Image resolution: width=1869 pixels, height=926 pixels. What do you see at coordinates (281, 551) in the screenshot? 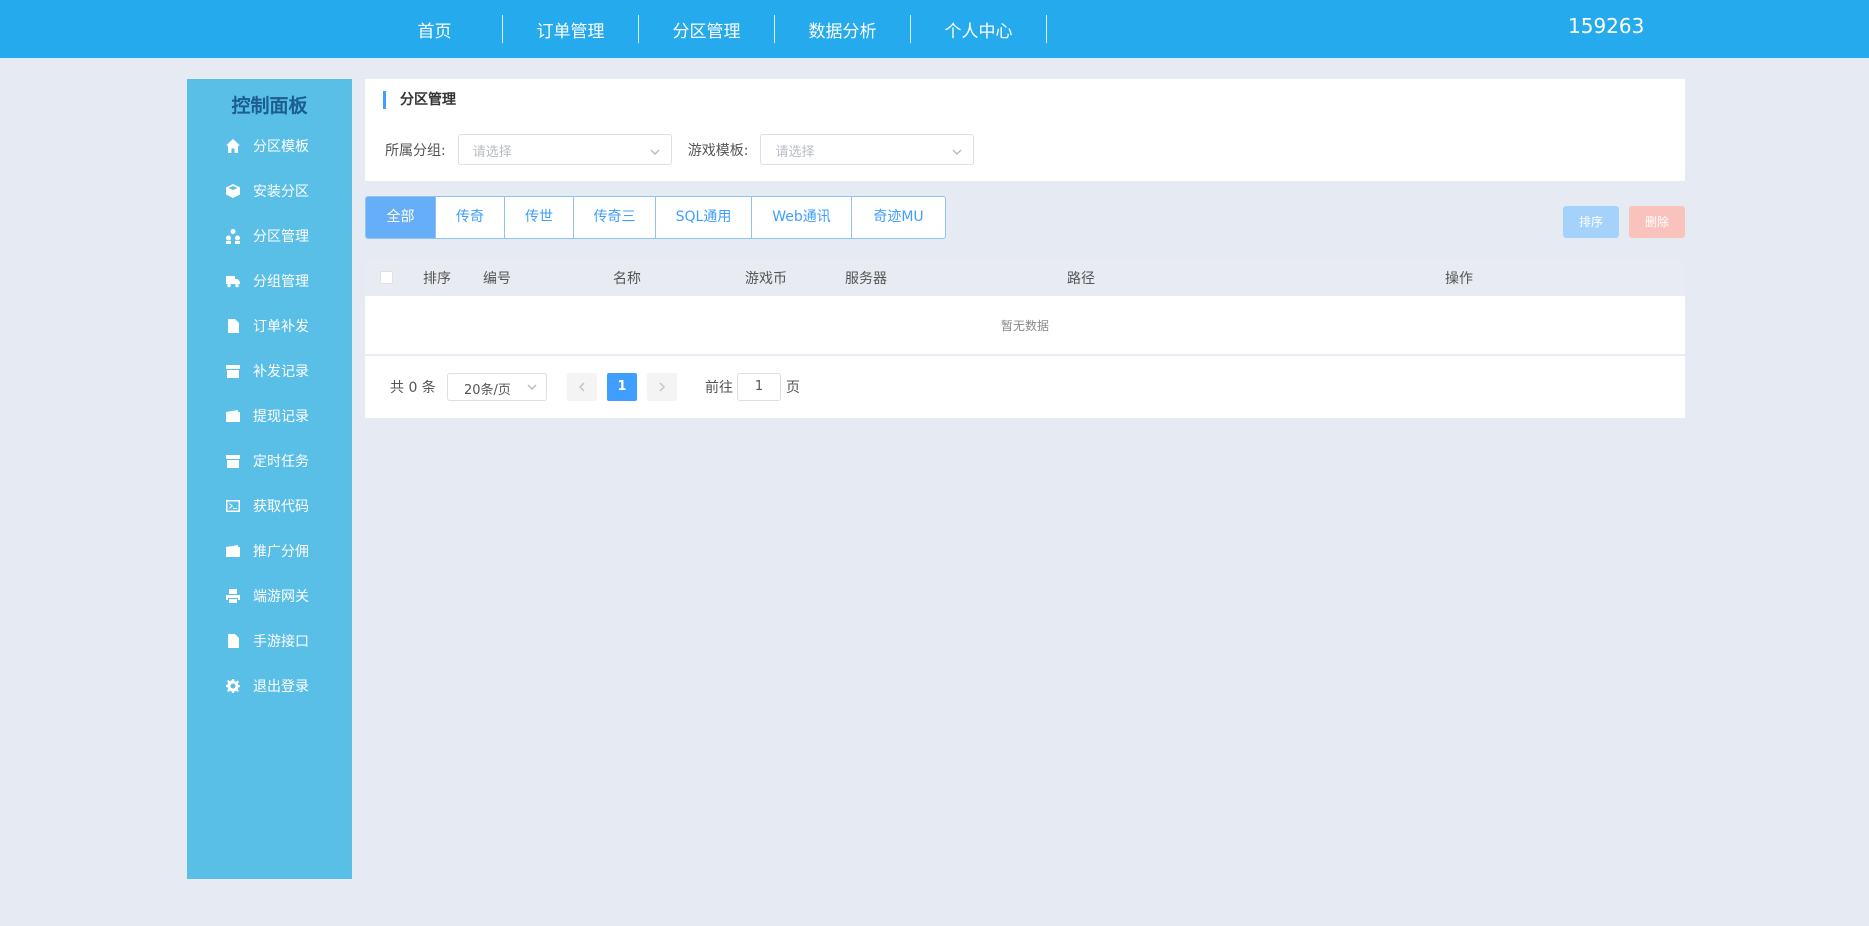
I see `sidebar-item-label: 推广分佣` at bounding box center [281, 551].